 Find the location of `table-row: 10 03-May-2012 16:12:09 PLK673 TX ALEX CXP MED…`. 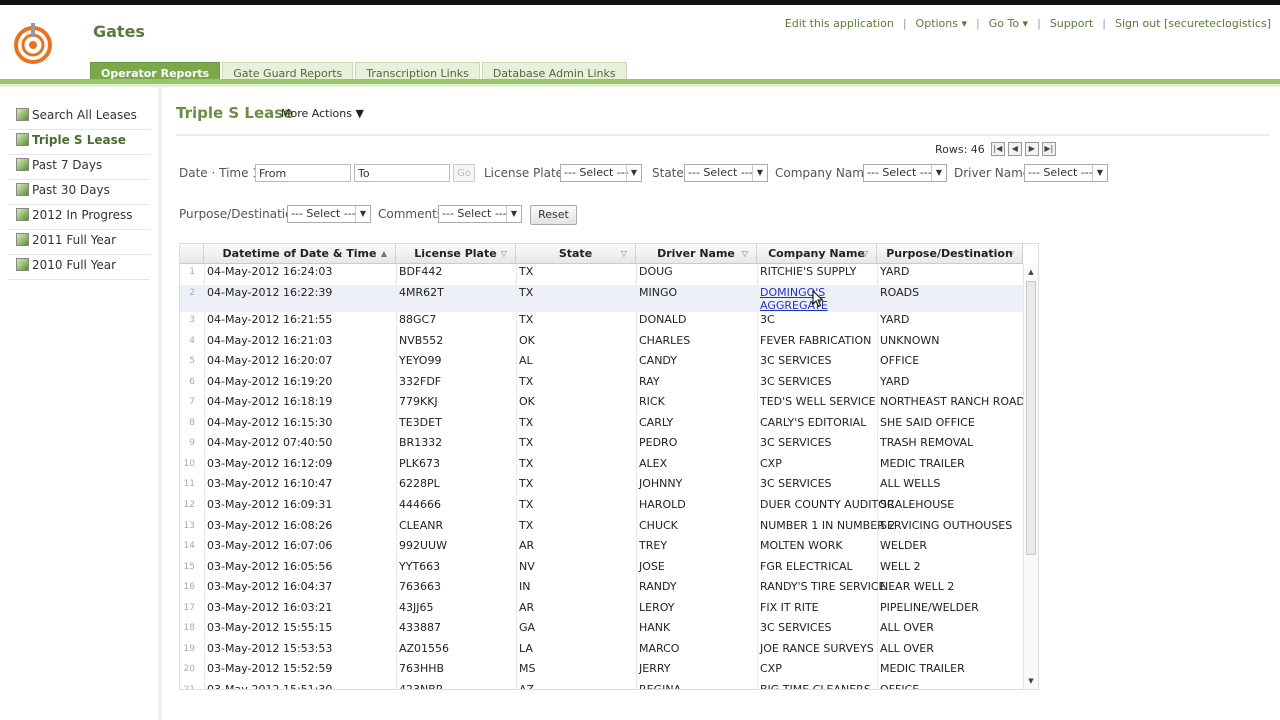

table-row: 10 03-May-2012 16:12:09 PLK673 TX ALEX CXP MED… is located at coordinates (601, 466).